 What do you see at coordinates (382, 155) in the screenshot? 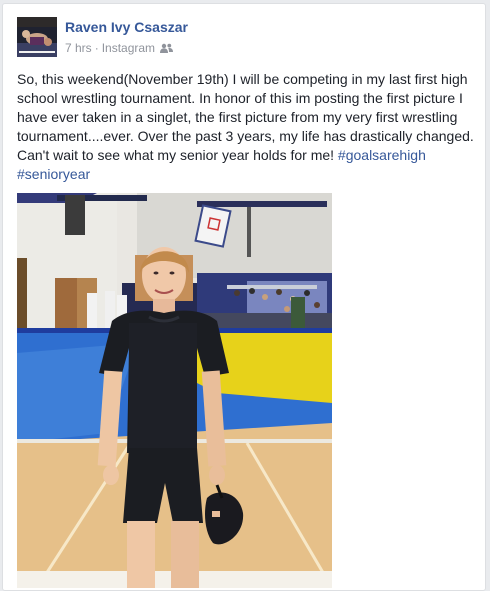
I see `hashtag-goalsarehigh: #goalsarehigh` at bounding box center [382, 155].